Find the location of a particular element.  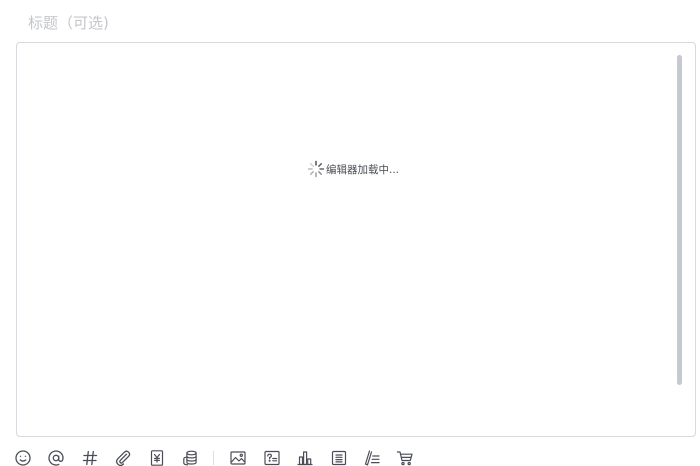

title-input is located at coordinates (346, 23).